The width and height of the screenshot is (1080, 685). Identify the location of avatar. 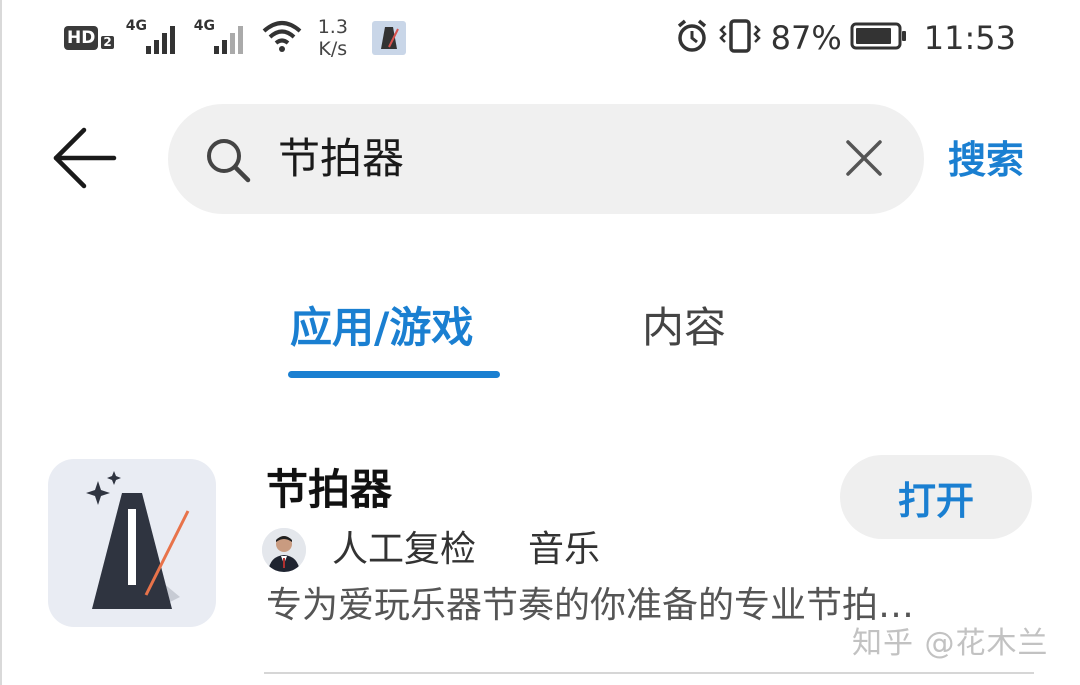
(284, 550).